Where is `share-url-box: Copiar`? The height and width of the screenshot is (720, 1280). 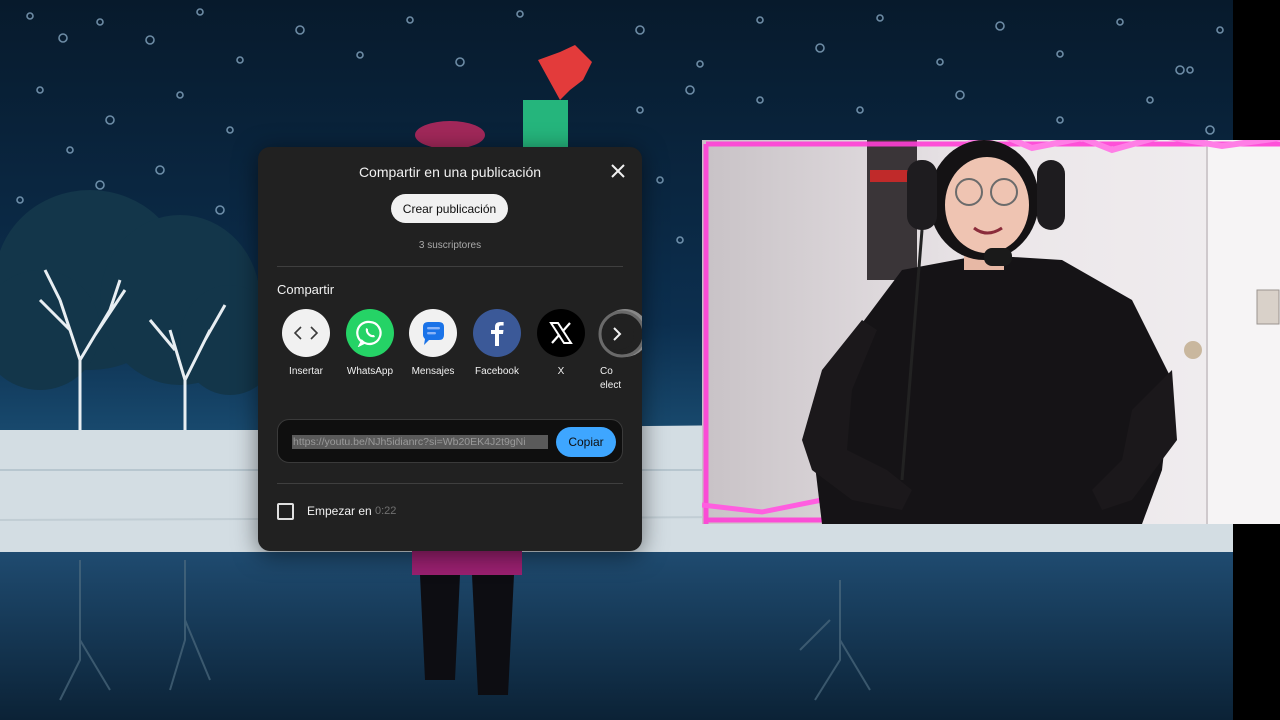 share-url-box: Copiar is located at coordinates (450, 441).